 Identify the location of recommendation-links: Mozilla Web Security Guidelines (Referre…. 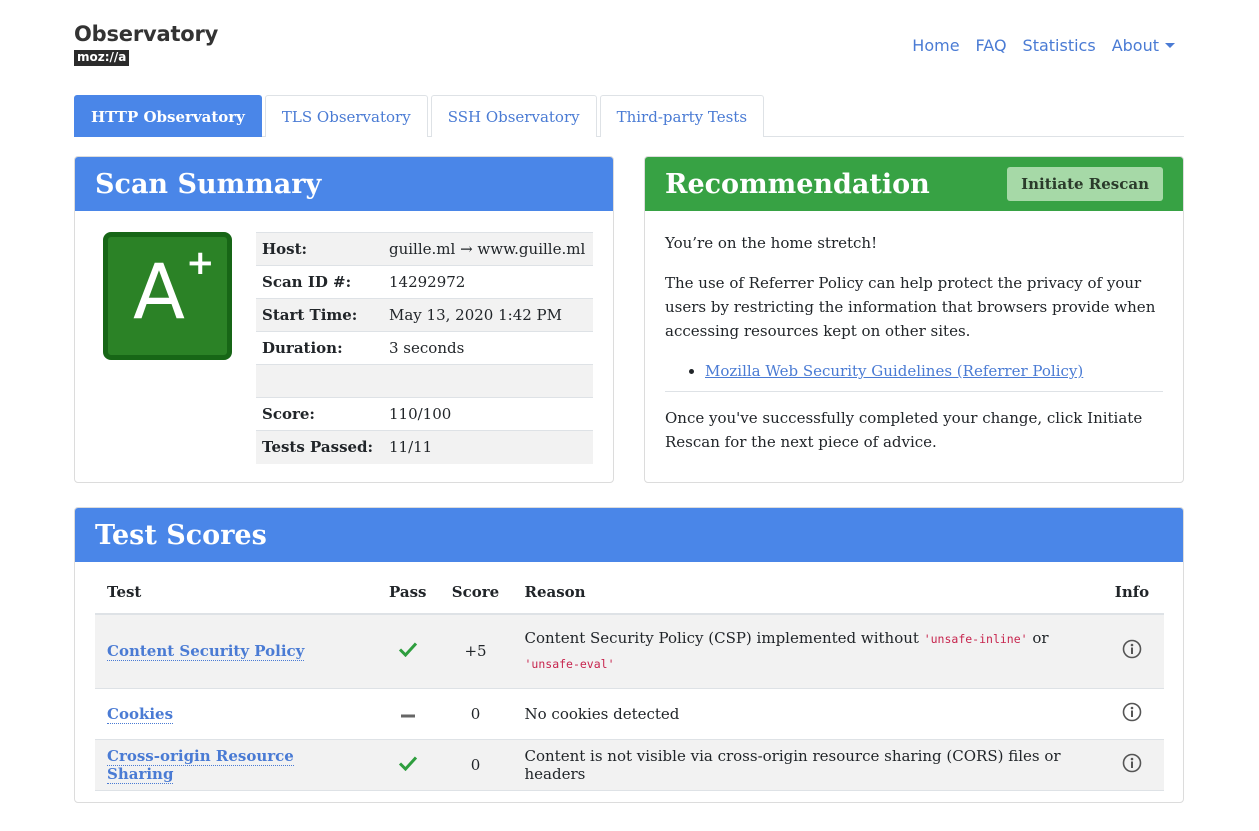
(934, 371).